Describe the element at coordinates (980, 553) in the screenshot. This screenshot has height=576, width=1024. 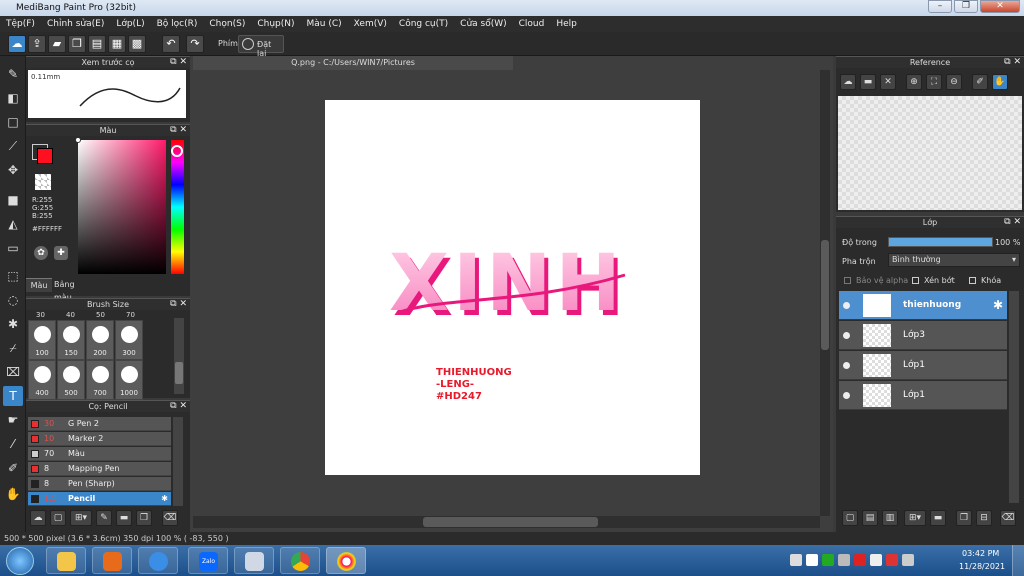
I see `clock-time: 03:42 PM` at that location.